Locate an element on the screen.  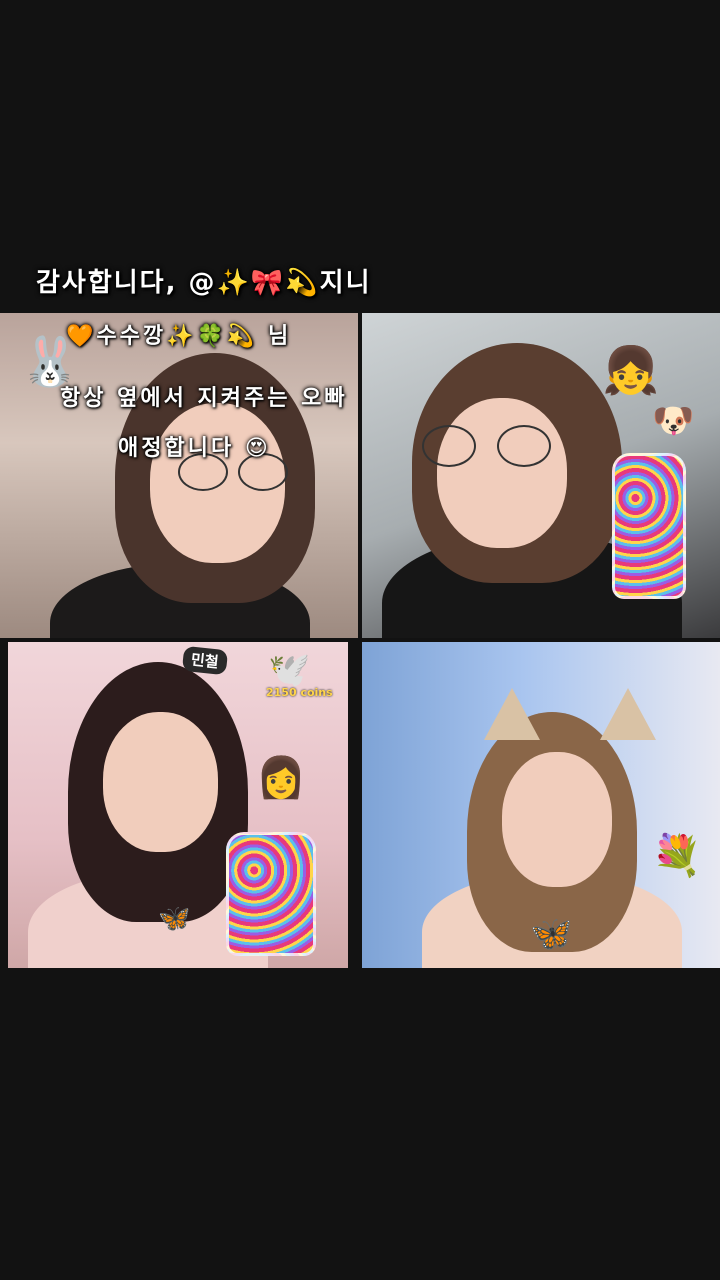
tile-top-left: 🐰 is located at coordinates (179, 475).